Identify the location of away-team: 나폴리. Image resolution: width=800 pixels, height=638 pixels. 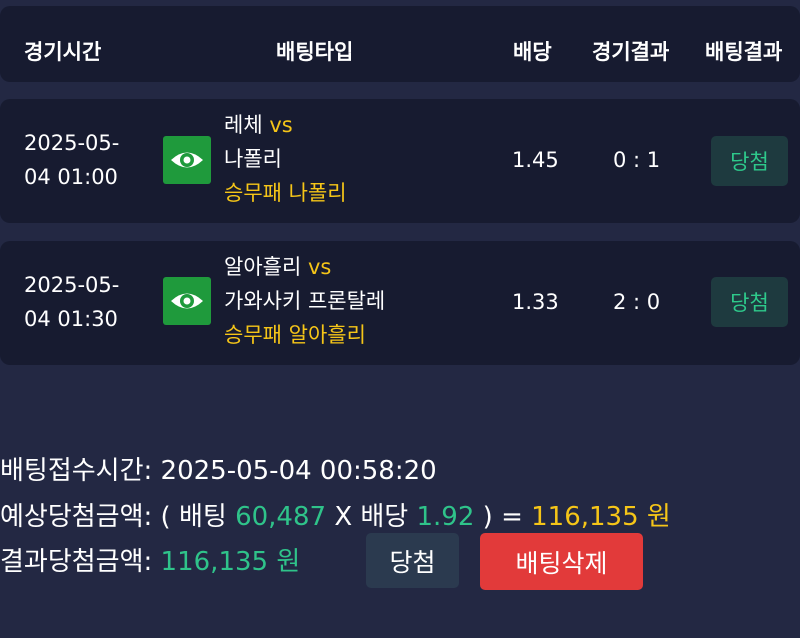
(253, 159).